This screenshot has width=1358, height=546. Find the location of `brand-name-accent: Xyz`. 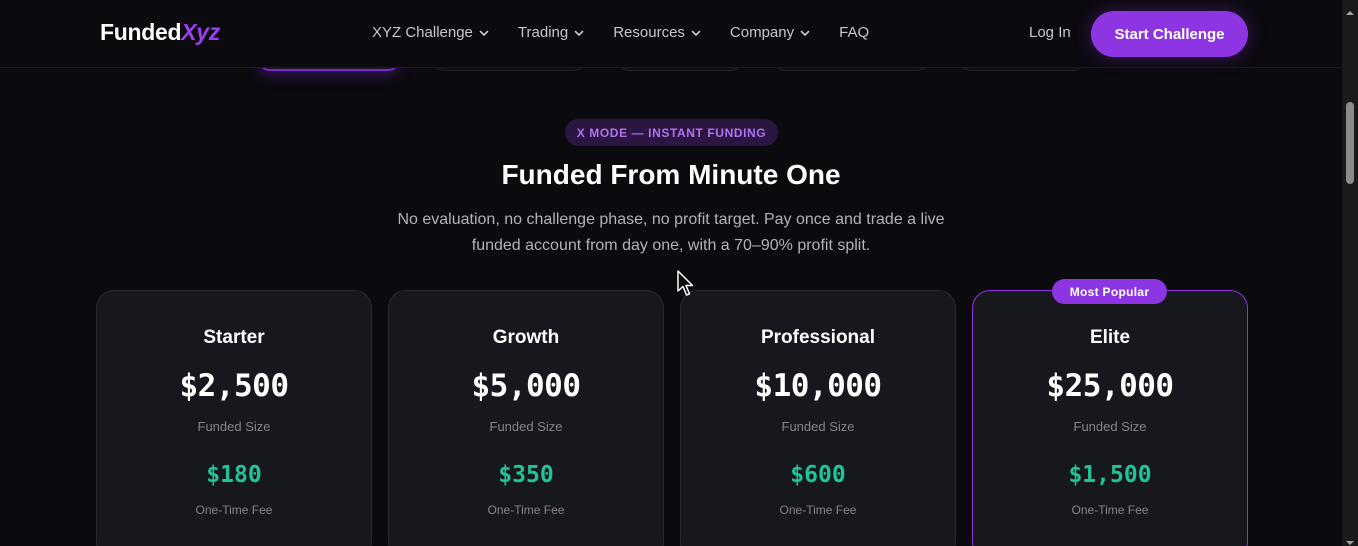

brand-name-accent: Xyz is located at coordinates (200, 32).